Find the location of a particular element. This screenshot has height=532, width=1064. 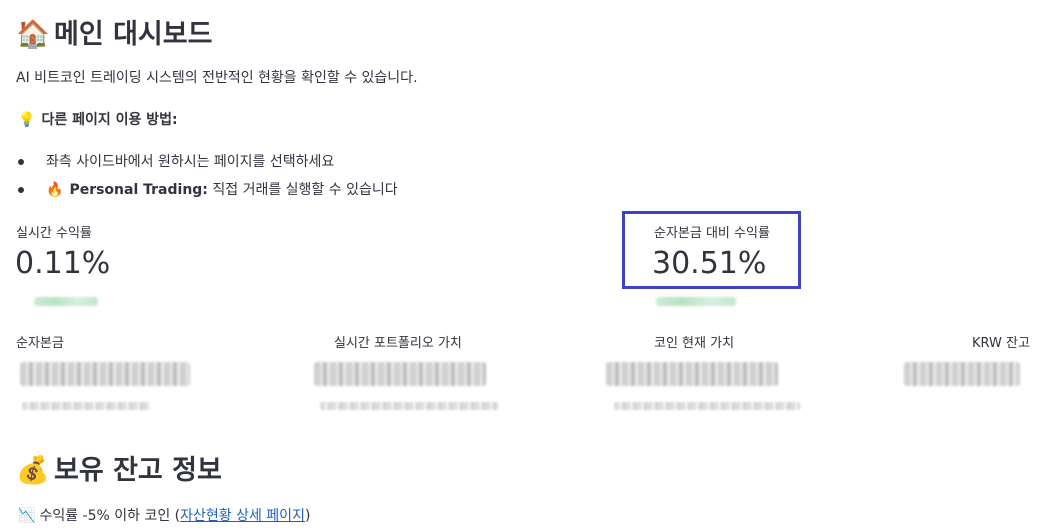

asset-detail-link: 자산현황 상세 페이지 is located at coordinates (242, 516).